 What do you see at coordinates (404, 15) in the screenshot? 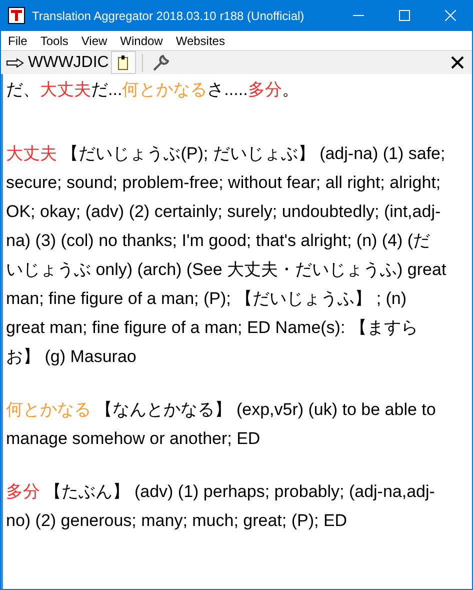
I see `maximize-icon` at bounding box center [404, 15].